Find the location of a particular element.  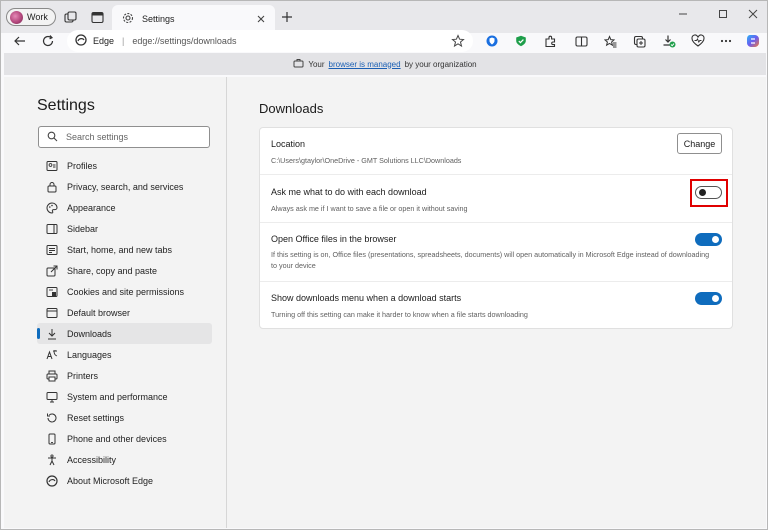

new-tab-icon is located at coordinates (287, 17).